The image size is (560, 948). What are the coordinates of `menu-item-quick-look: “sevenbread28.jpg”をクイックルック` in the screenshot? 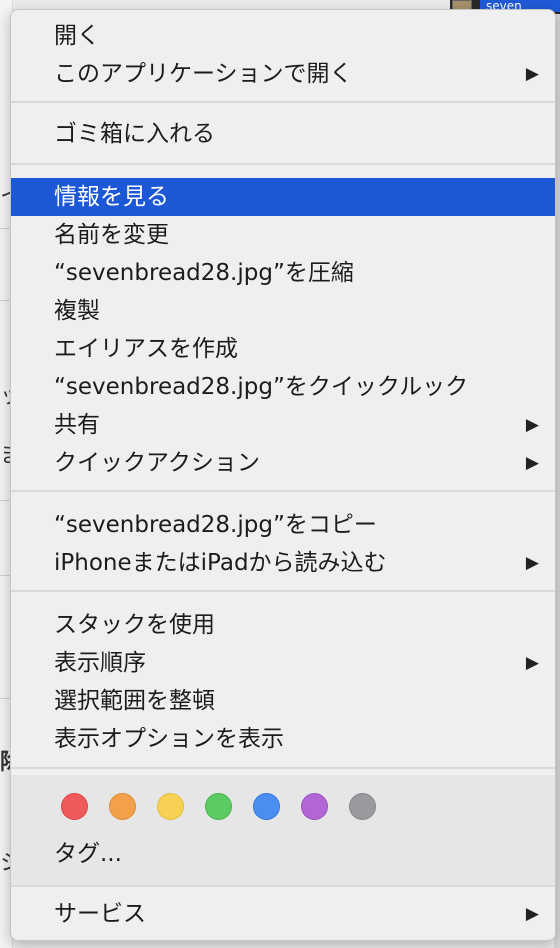 It's located at (283, 387).